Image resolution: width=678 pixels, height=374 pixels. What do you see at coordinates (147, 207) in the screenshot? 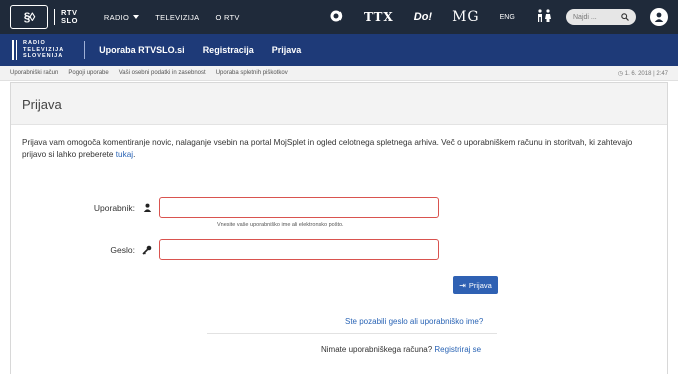
I see `user-icon` at bounding box center [147, 207].